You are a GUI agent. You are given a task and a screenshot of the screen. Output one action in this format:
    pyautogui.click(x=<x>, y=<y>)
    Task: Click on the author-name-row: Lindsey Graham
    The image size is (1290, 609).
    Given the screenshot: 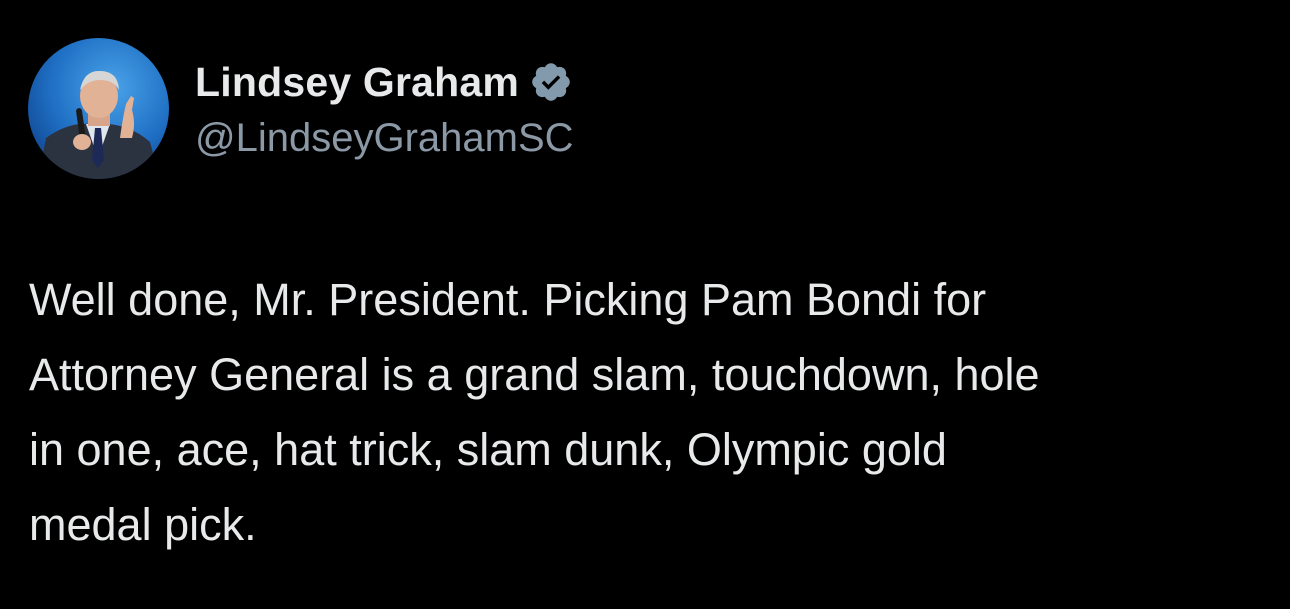 What is the action you would take?
    pyautogui.click(x=384, y=82)
    